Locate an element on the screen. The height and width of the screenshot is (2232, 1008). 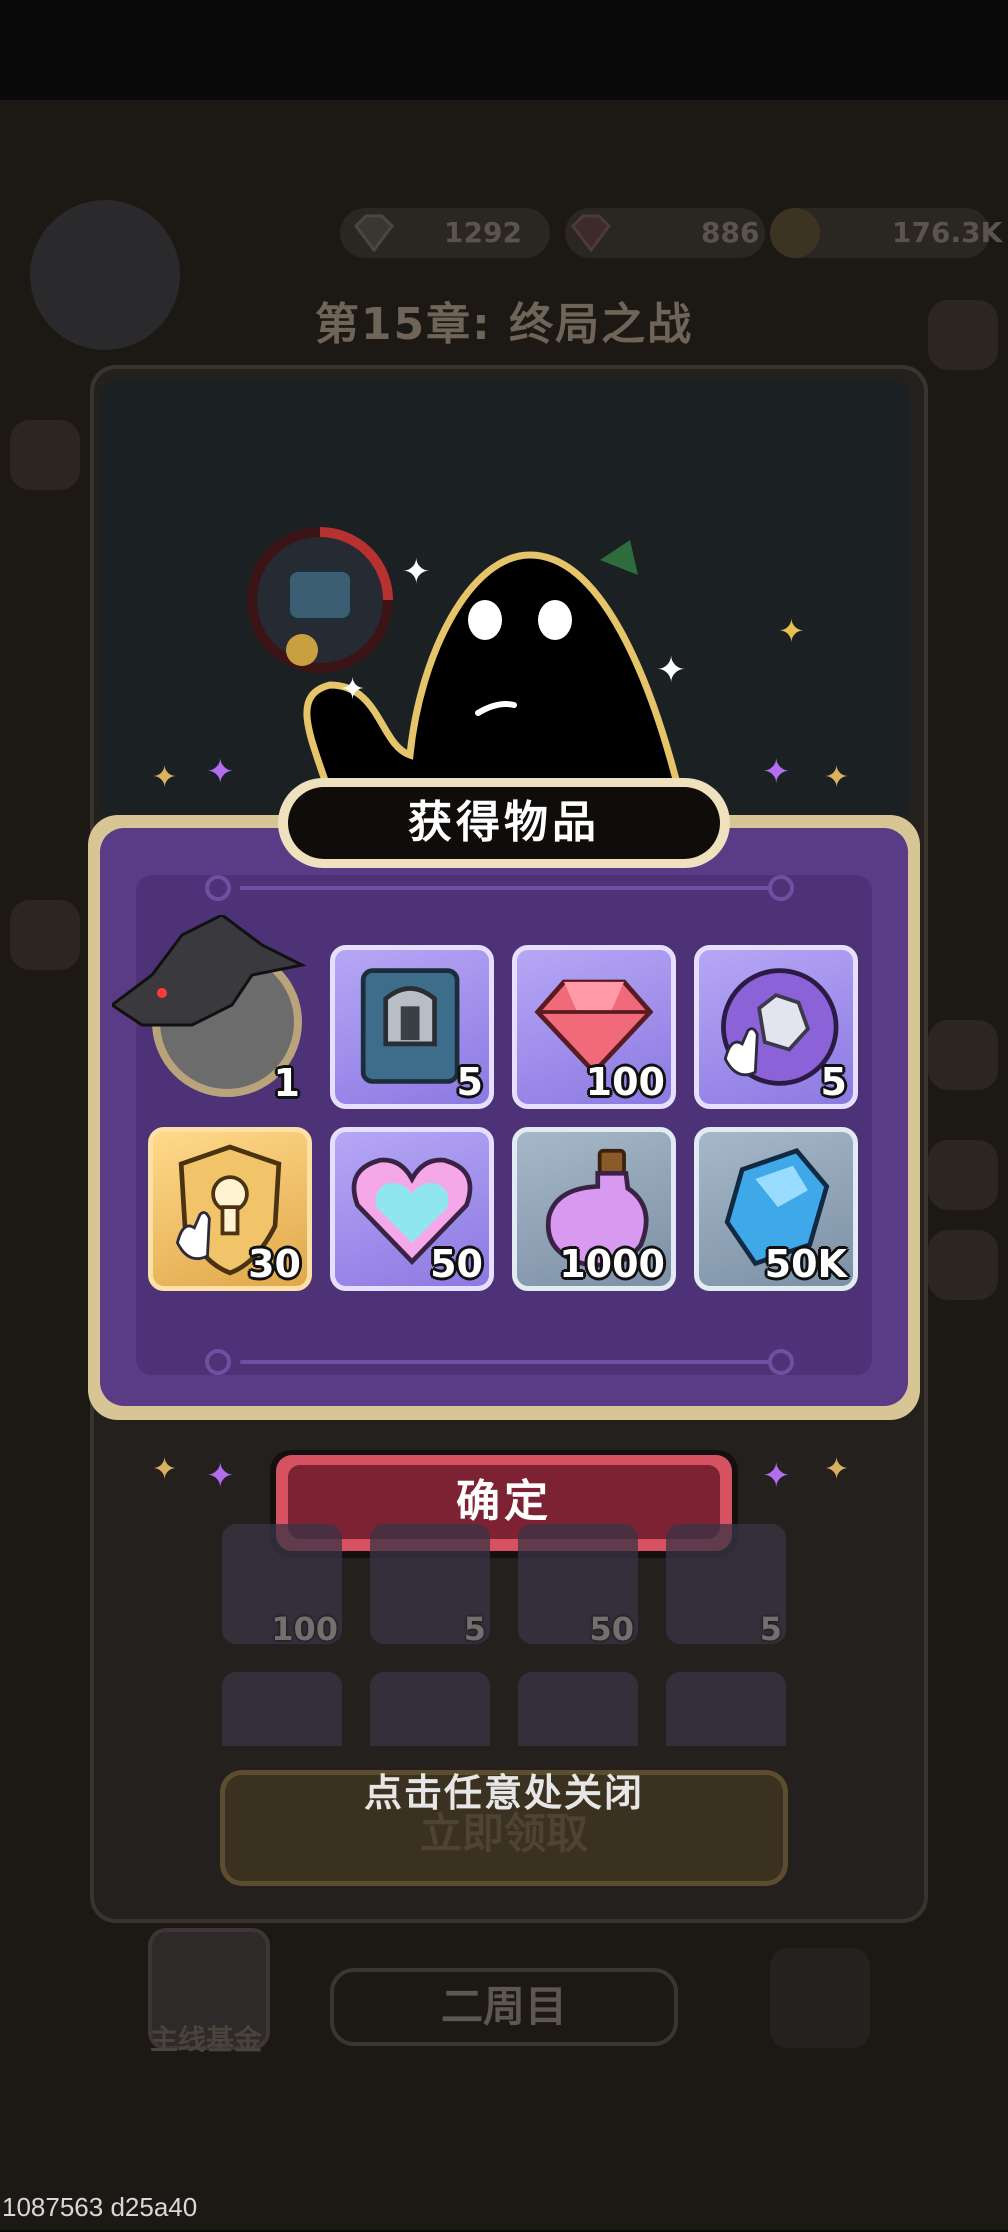
confirm-button-label: 确定 is located at coordinates (504, 1502).